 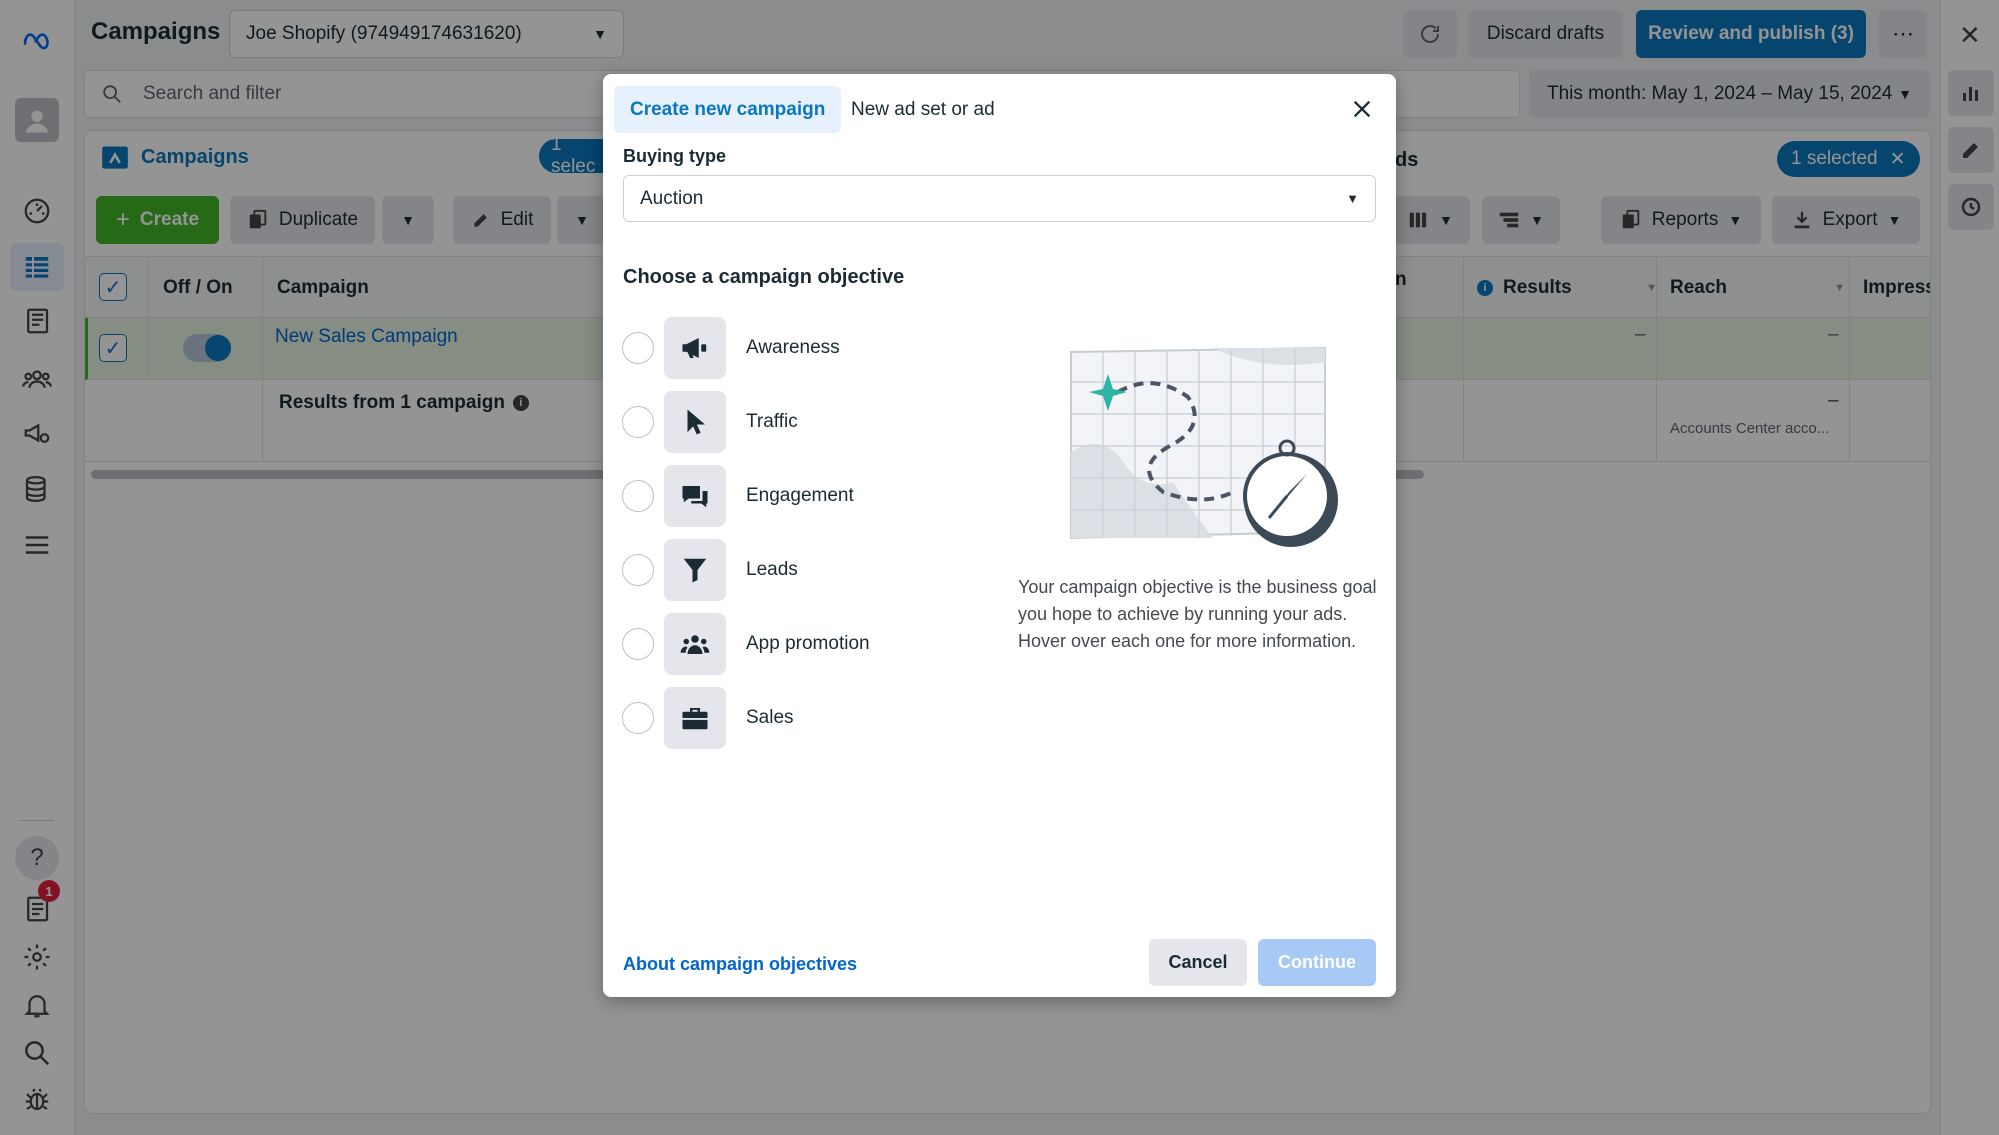 What do you see at coordinates (1203, 449) in the screenshot?
I see `map-compass-illustration` at bounding box center [1203, 449].